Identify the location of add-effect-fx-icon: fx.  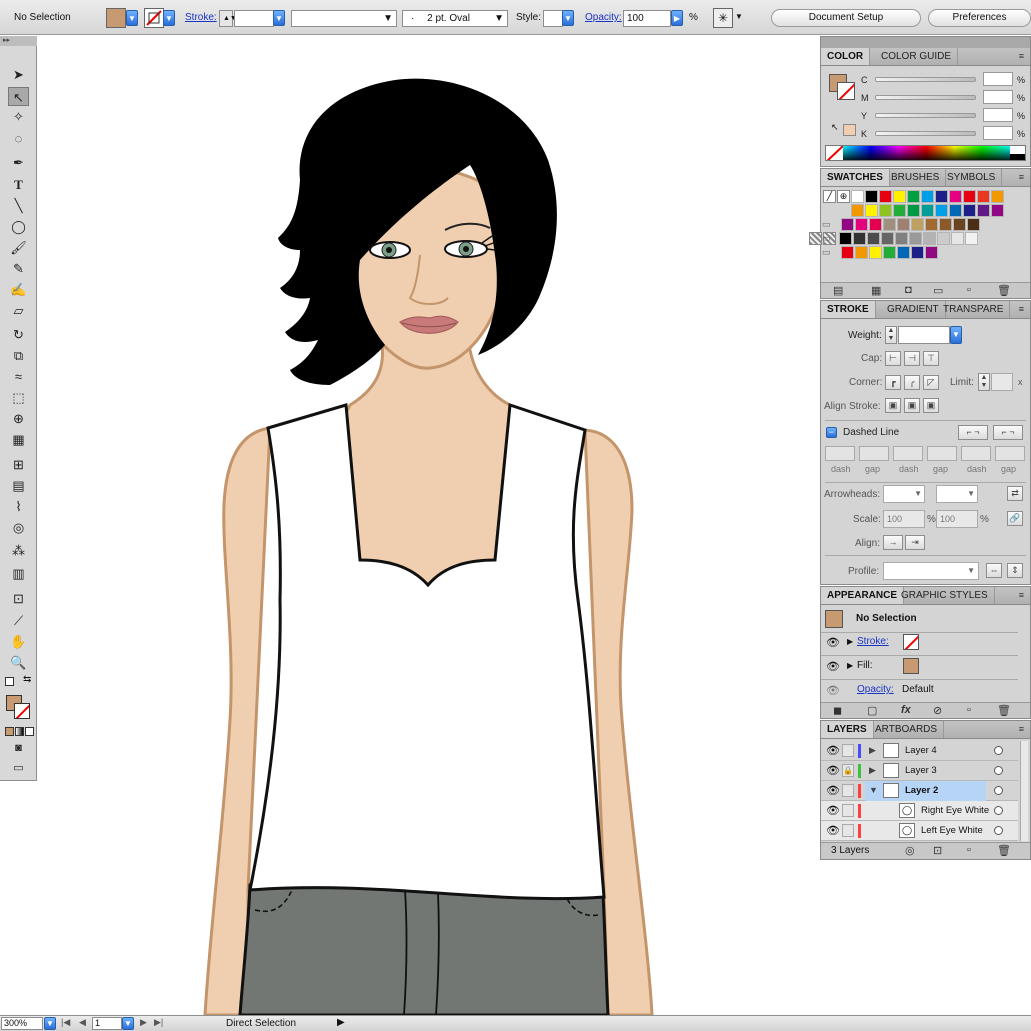
(906, 710).